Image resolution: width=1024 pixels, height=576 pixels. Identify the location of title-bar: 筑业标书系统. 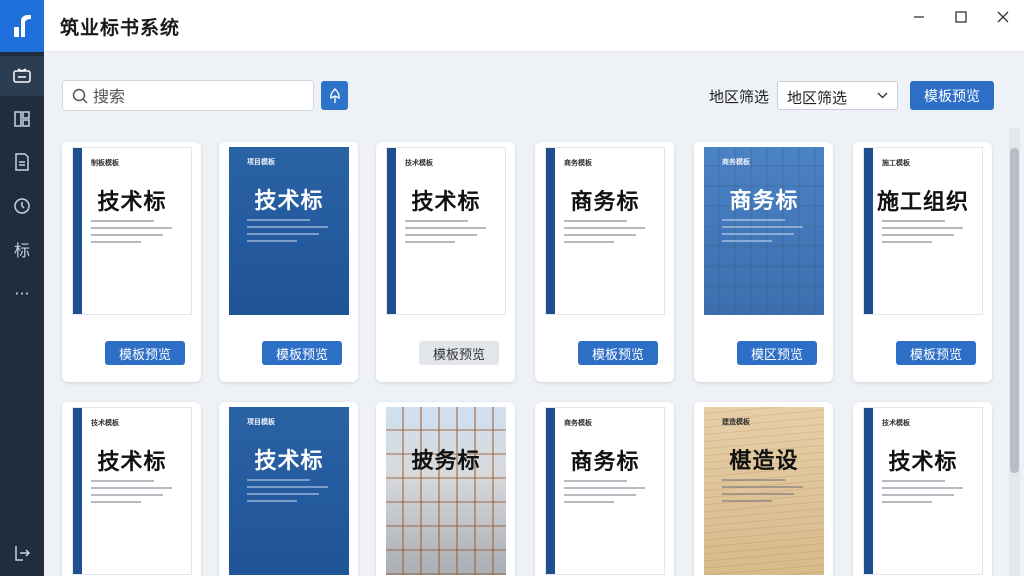
(534, 26).